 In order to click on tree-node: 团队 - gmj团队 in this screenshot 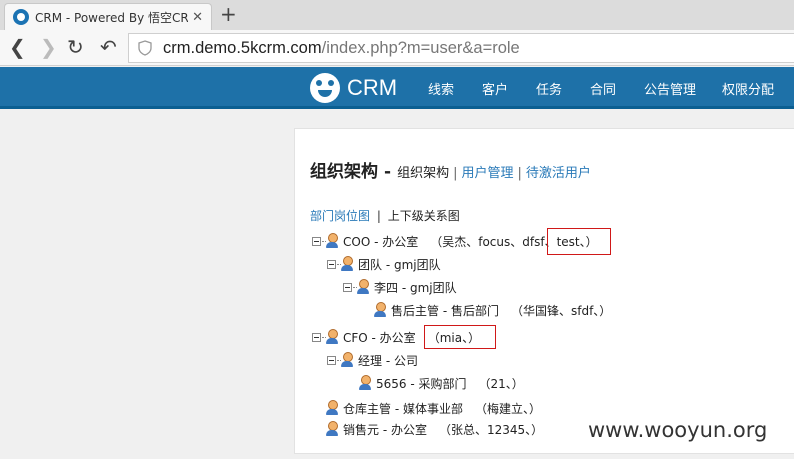, I will do `click(384, 264)`.